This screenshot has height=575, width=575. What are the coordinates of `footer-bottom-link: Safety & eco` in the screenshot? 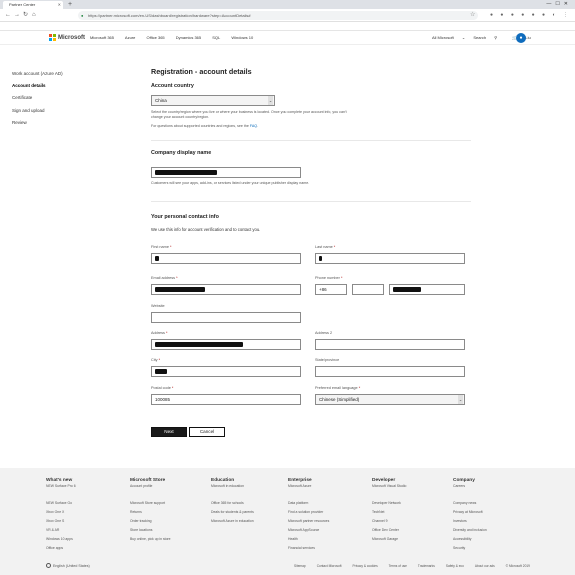 It's located at (455, 566).